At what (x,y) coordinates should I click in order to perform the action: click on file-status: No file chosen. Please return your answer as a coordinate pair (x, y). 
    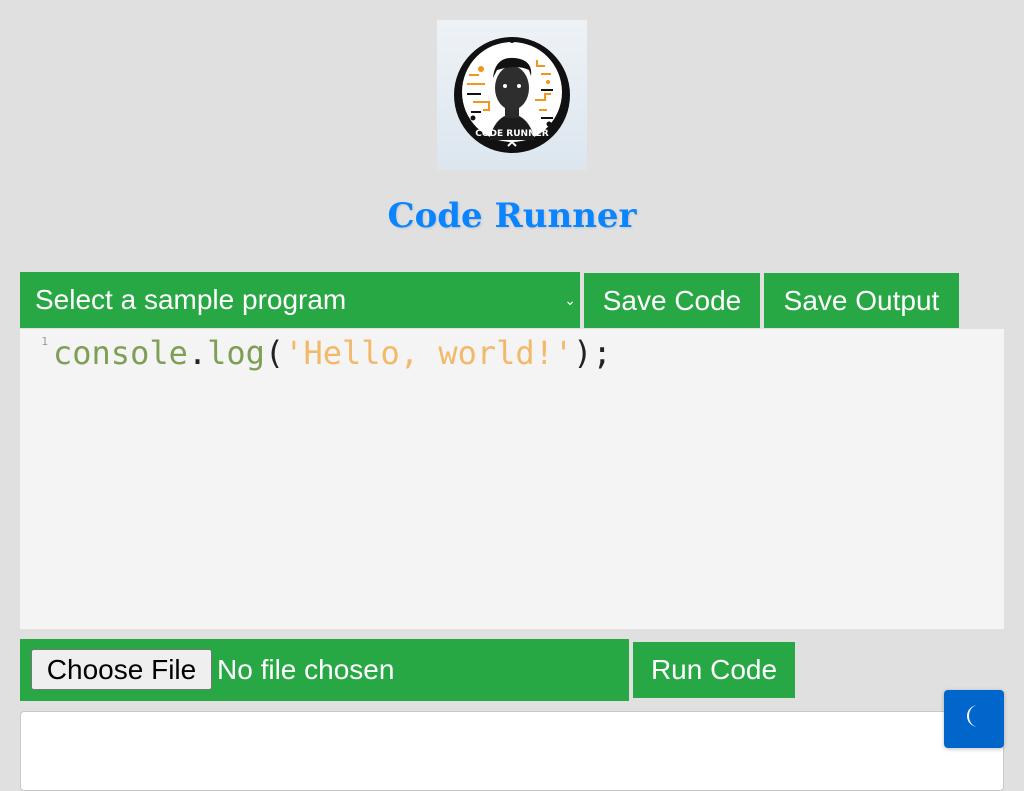
    Looking at the image, I should click on (306, 669).